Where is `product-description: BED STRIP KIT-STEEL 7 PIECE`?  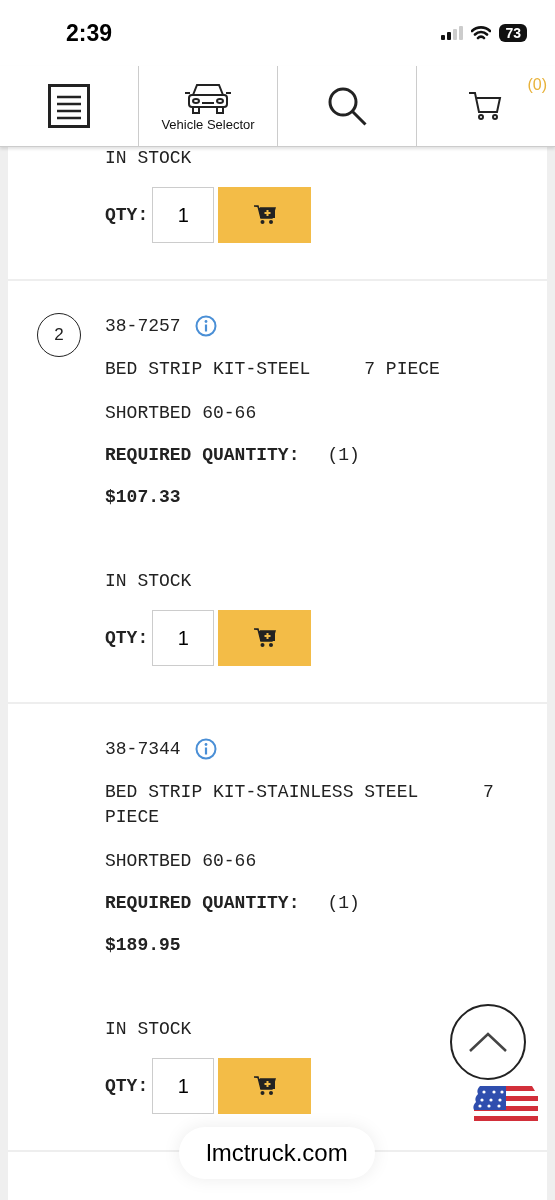 product-description: BED STRIP KIT-STEEL 7 PIECE is located at coordinates (273, 369).